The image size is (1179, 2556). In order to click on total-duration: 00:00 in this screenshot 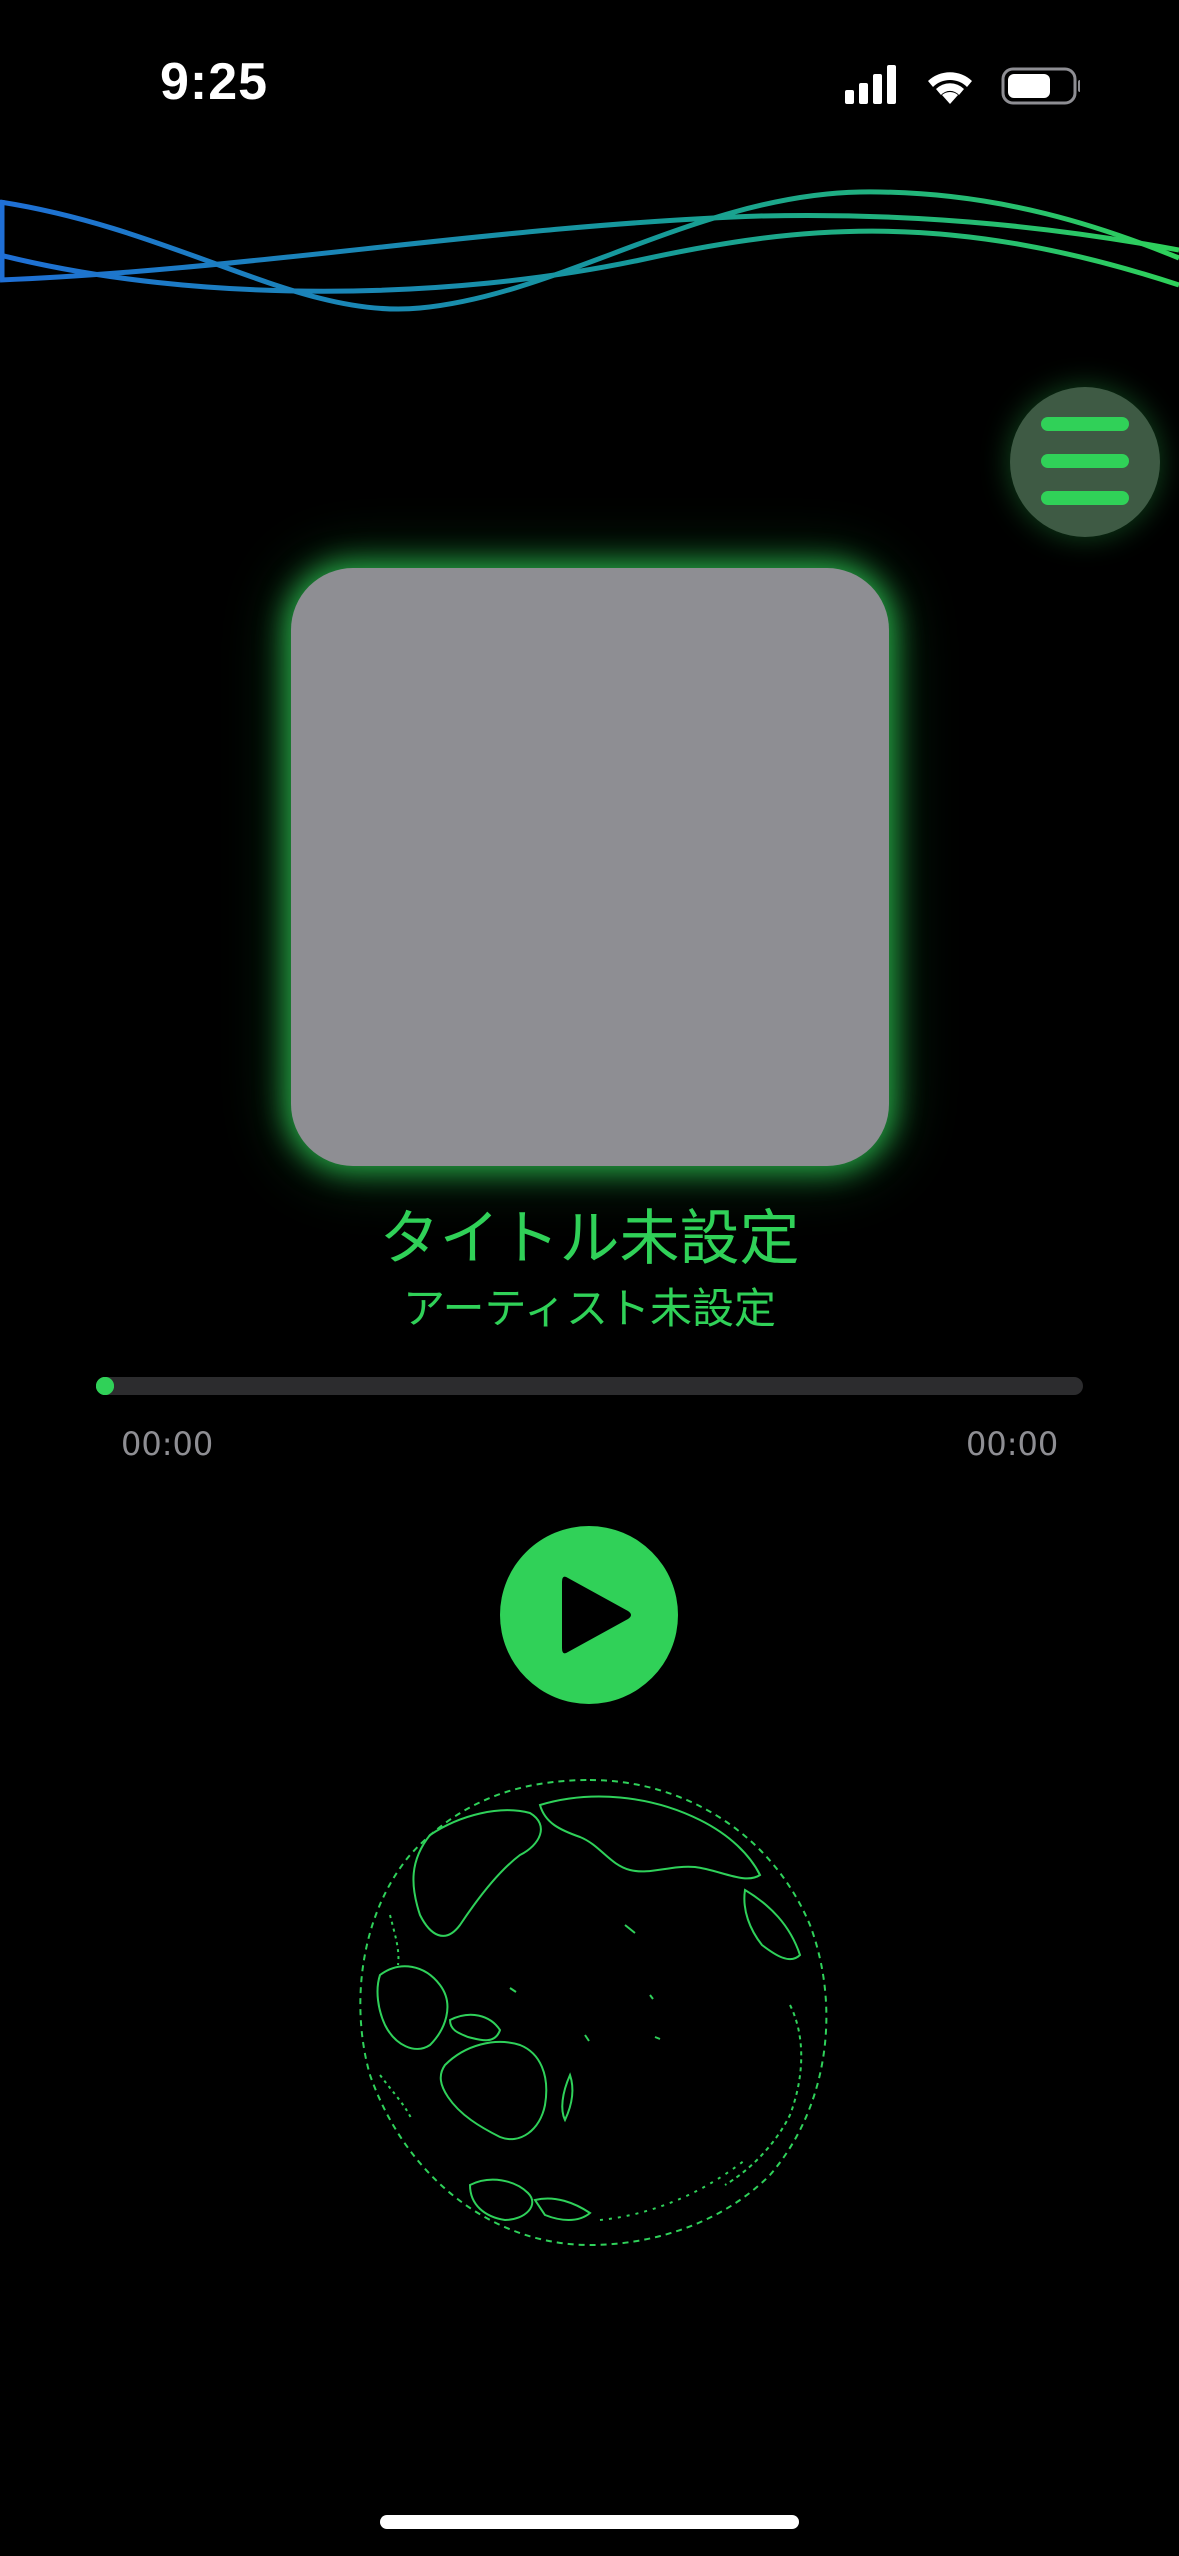, I will do `click(1012, 1444)`.